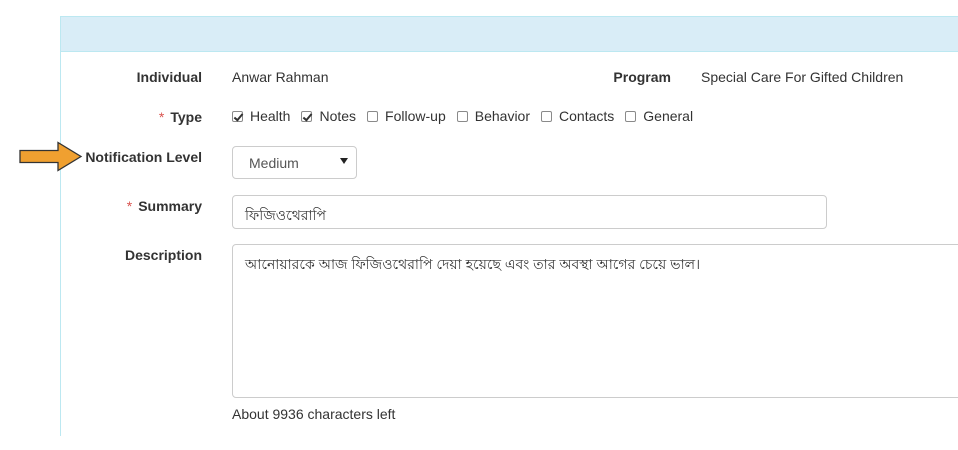  What do you see at coordinates (163, 255) in the screenshot?
I see `description-label: Description` at bounding box center [163, 255].